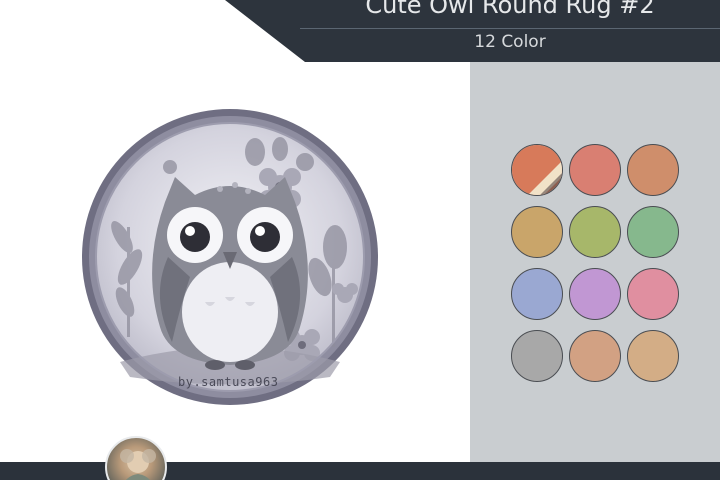 The height and width of the screenshot is (480, 720). Describe the element at coordinates (360, 31) in the screenshot. I see `header-banner: Cute Owl Round Rug #2 12 Color` at that location.